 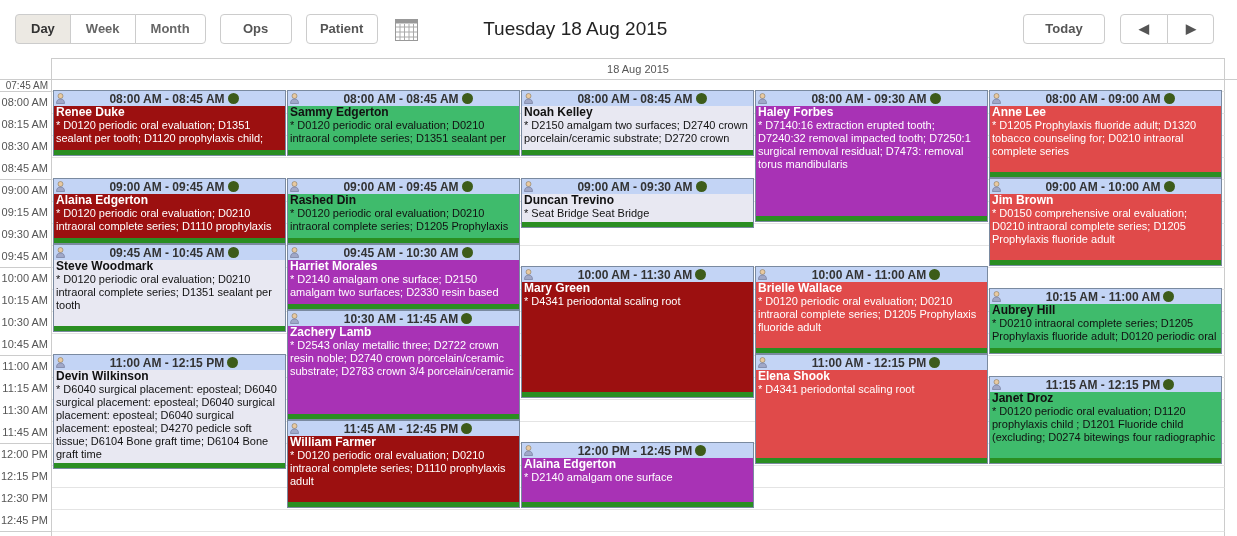 What do you see at coordinates (167, 252) in the screenshot?
I see `appointment-time: 09:45 AM - 10:45 AM` at bounding box center [167, 252].